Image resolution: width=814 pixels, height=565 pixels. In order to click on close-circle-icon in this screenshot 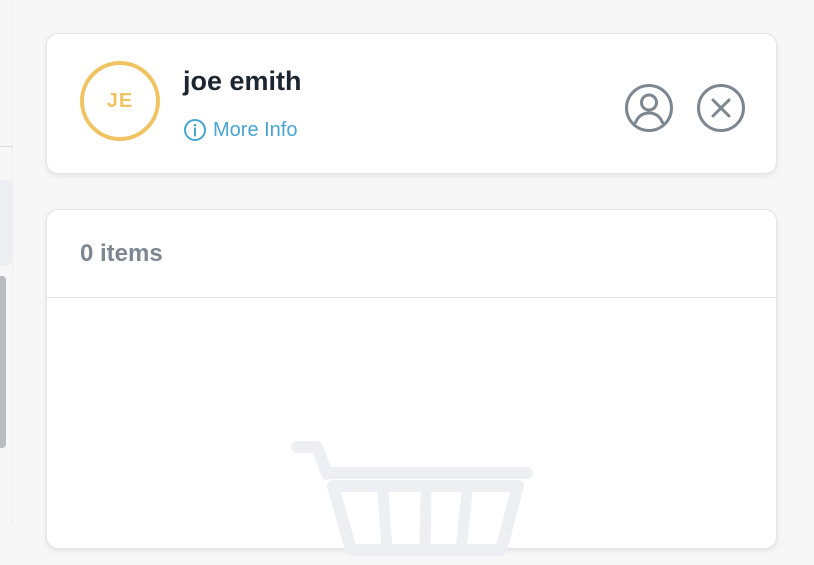, I will do `click(721, 108)`.